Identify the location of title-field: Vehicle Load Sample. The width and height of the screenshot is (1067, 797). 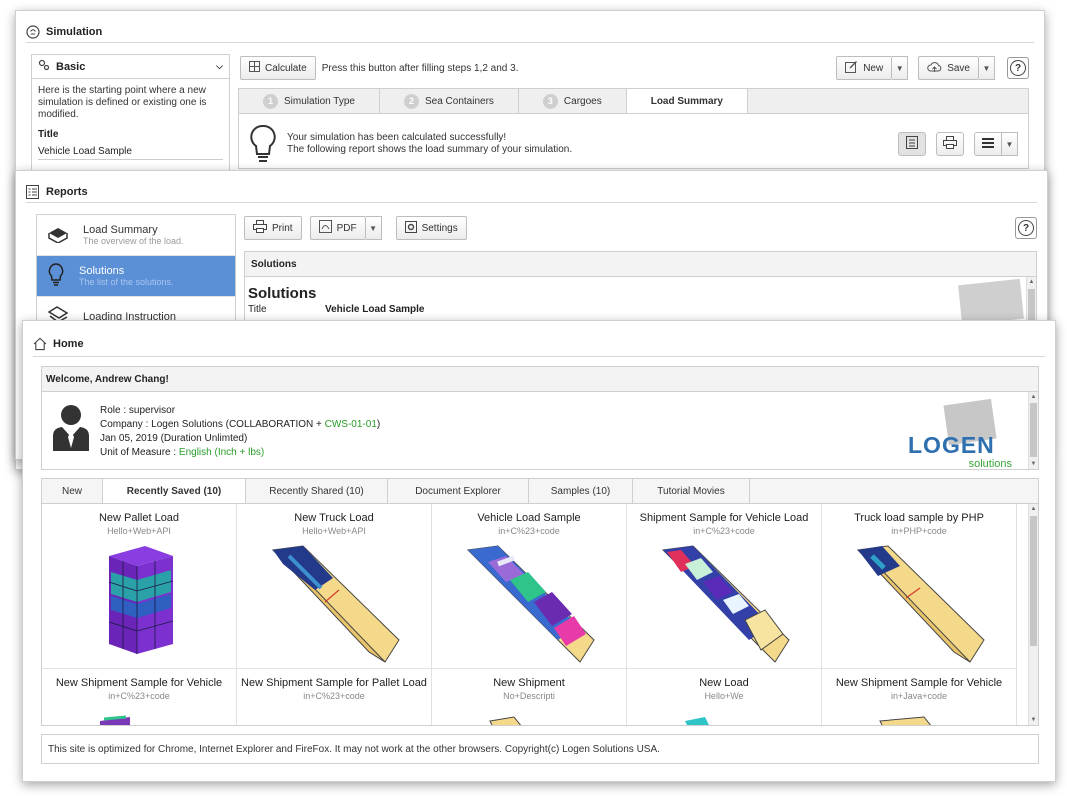
(130, 152).